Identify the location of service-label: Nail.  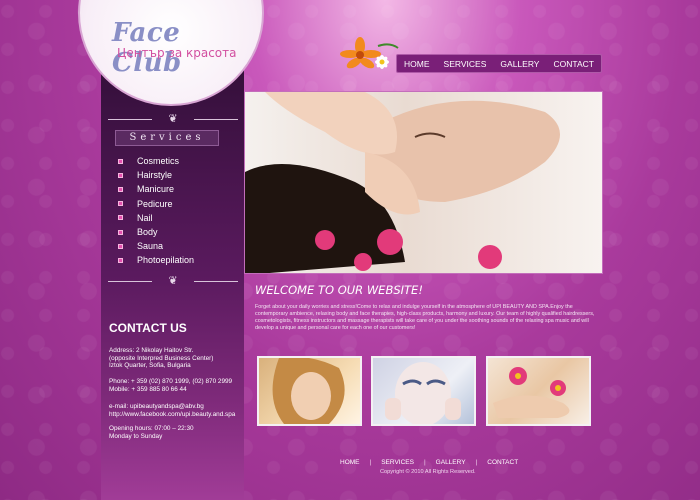
(145, 217).